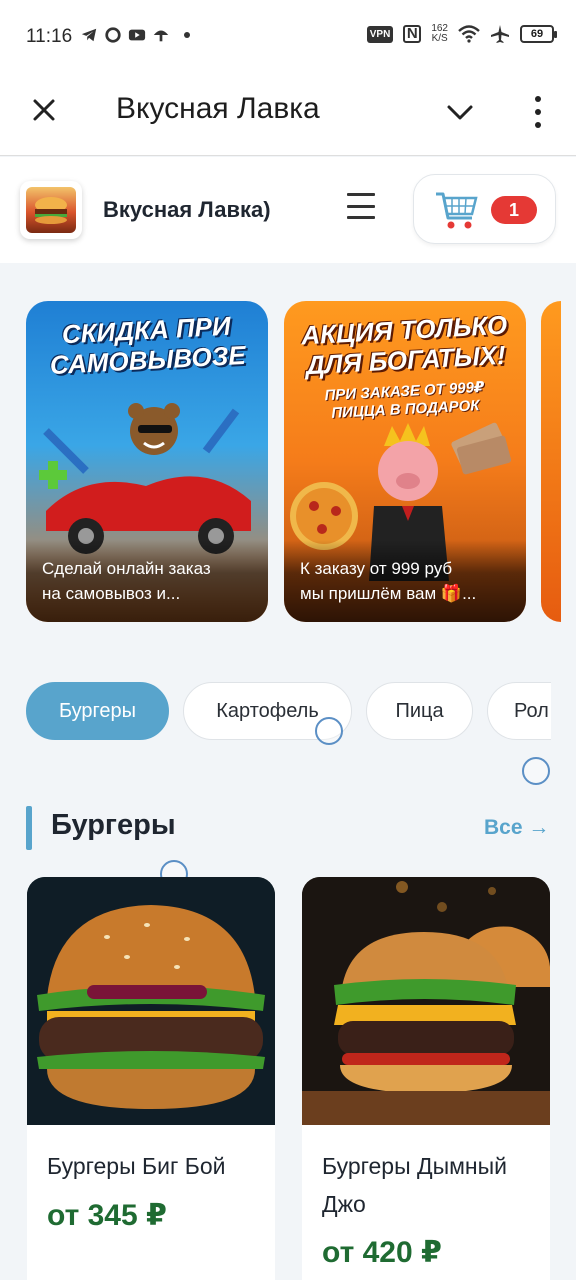 The image size is (576, 1280). Describe the element at coordinates (145, 478) in the screenshot. I see `bear-car-illustration` at that location.